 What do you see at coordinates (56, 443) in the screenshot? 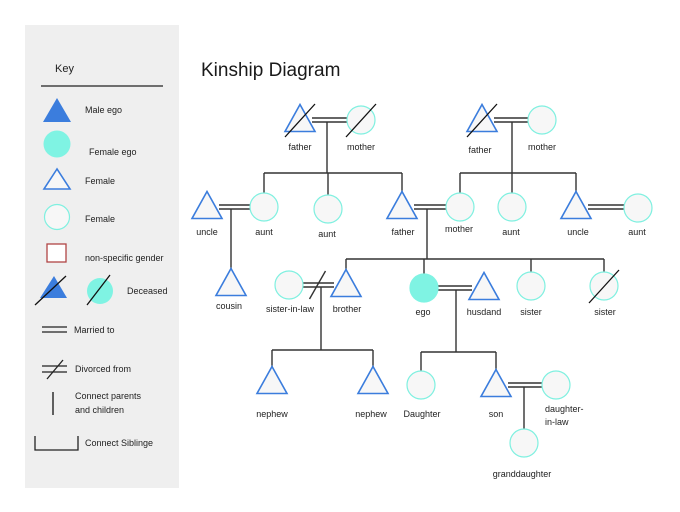
I see `siblings-icon` at bounding box center [56, 443].